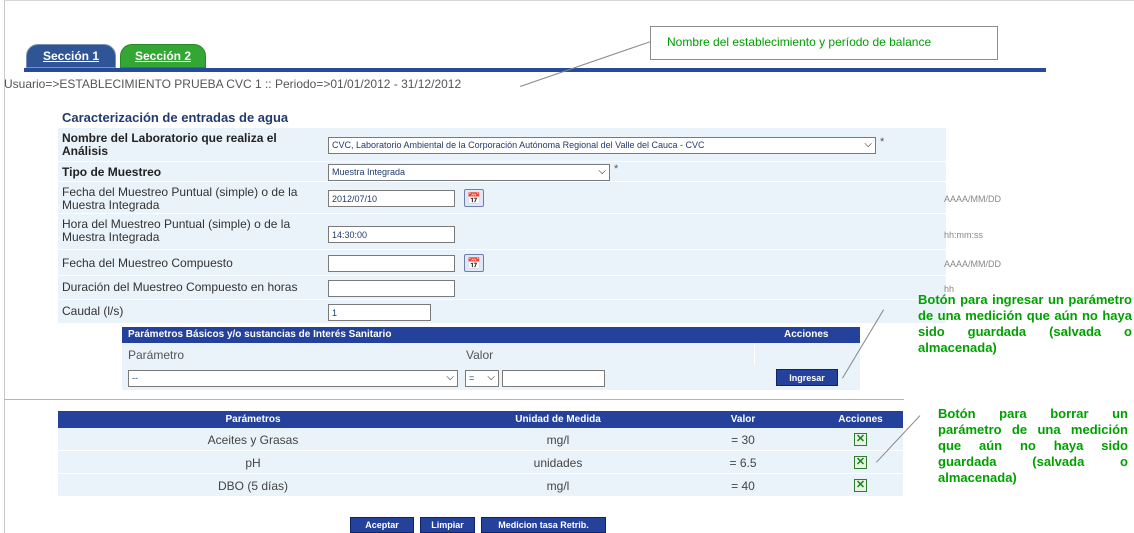  Describe the element at coordinates (156, 355) in the screenshot. I see `params-col-parametro: Parámetro` at that location.